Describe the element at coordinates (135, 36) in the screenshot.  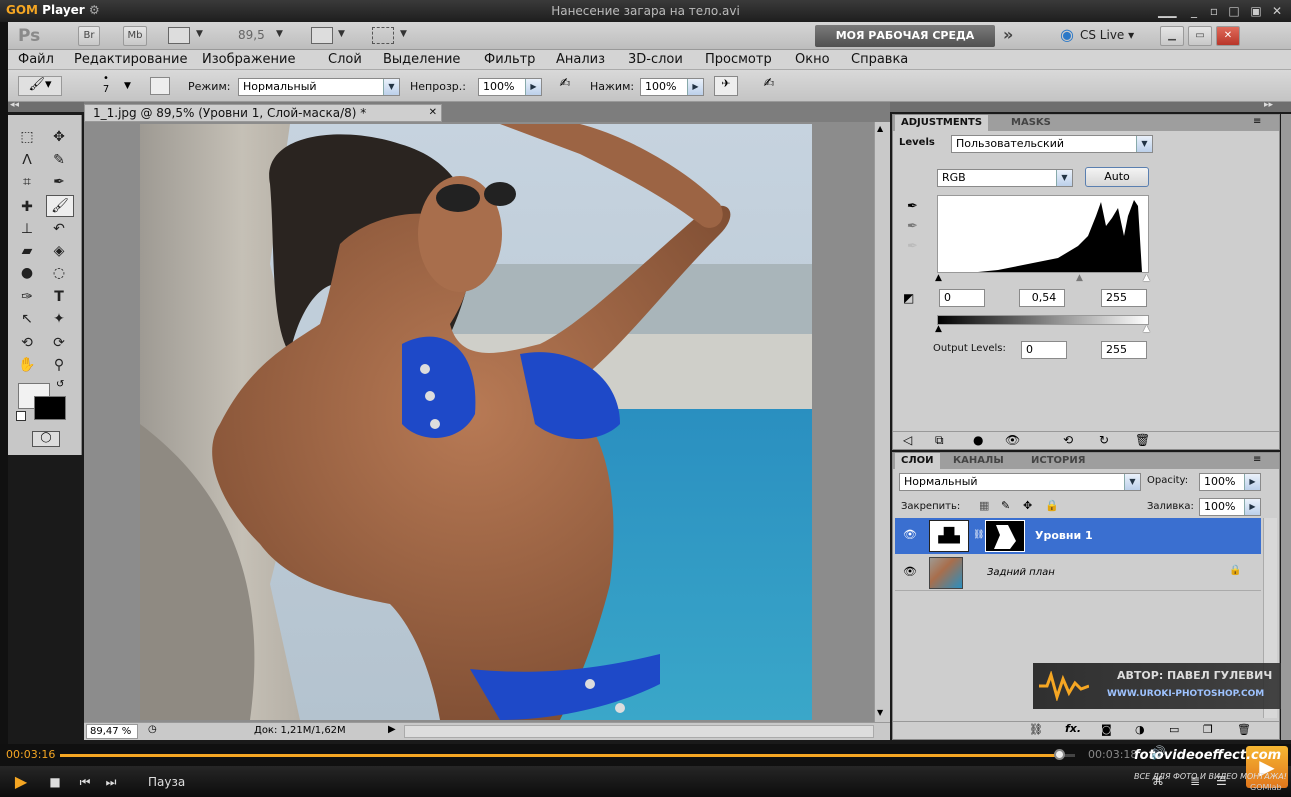
I see `mini-bridge-button: Mb` at that location.